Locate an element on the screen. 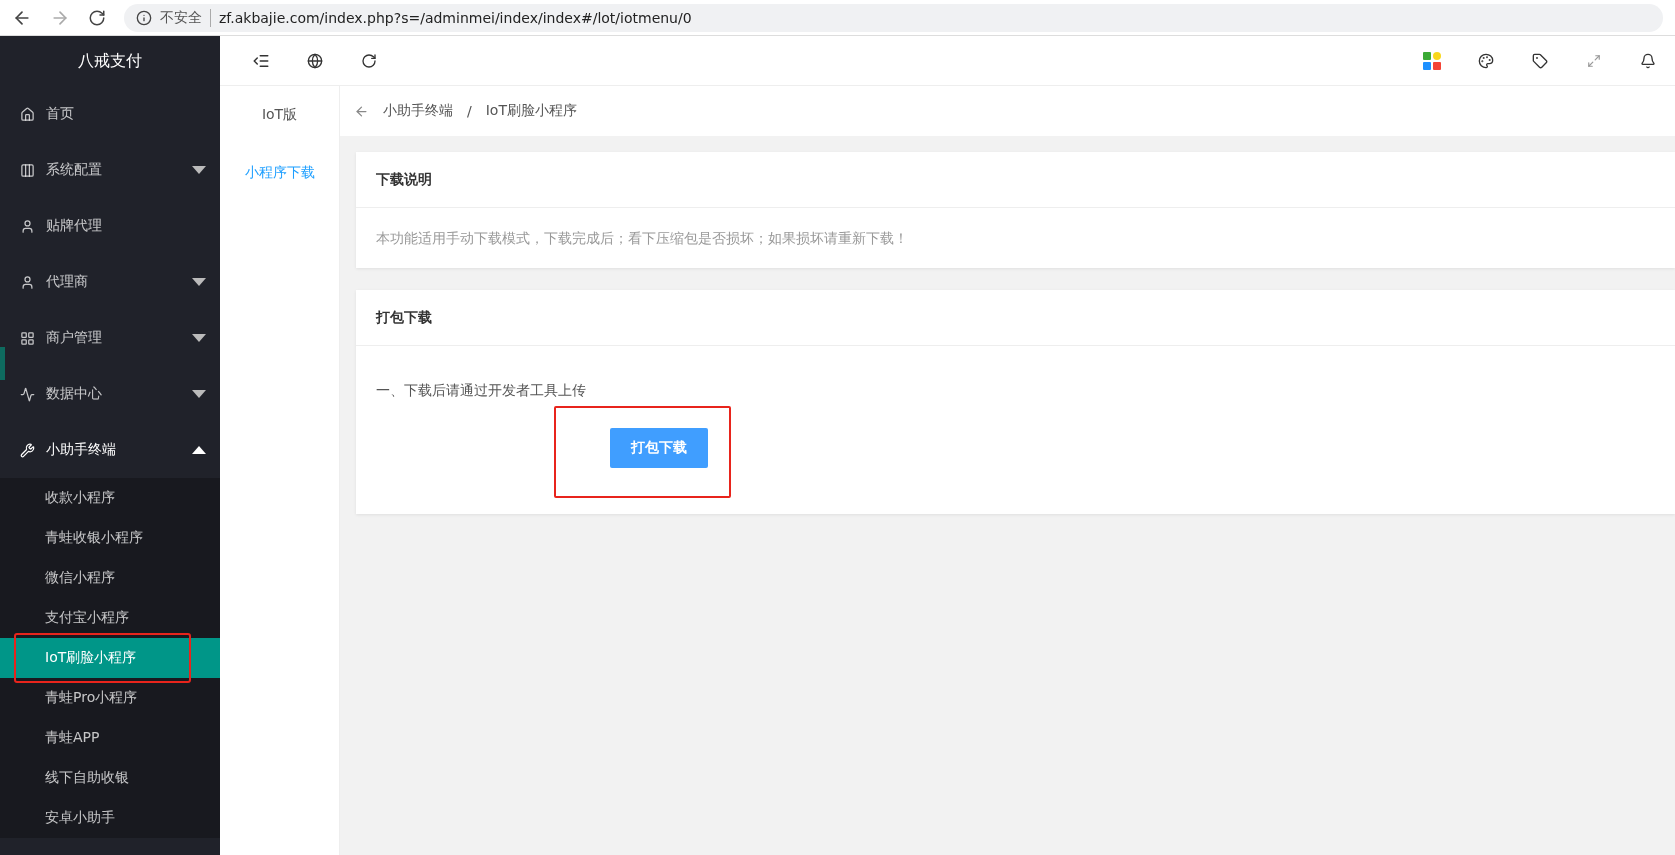  submenu-item: 收款小程序 is located at coordinates (110, 498).